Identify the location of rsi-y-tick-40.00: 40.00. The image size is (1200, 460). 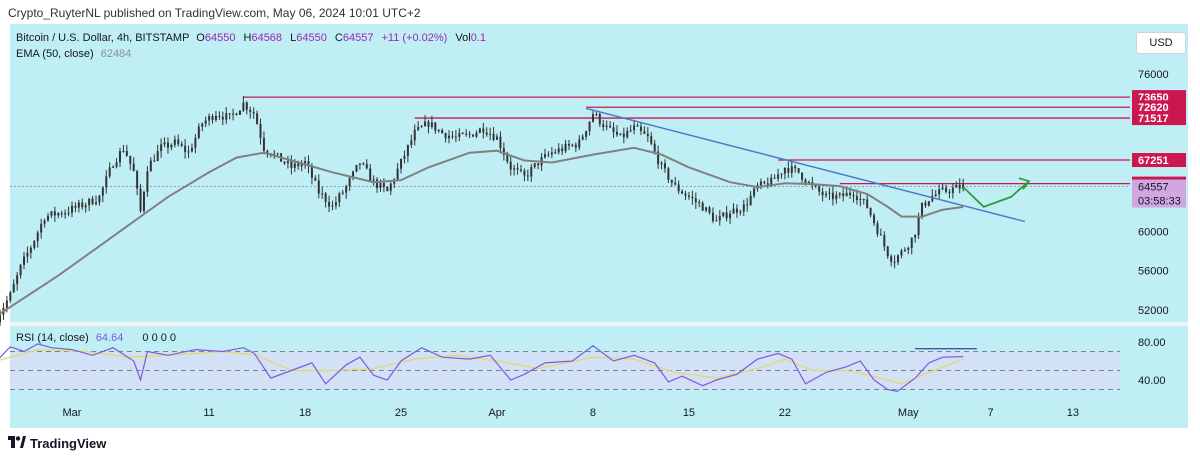
(1152, 381).